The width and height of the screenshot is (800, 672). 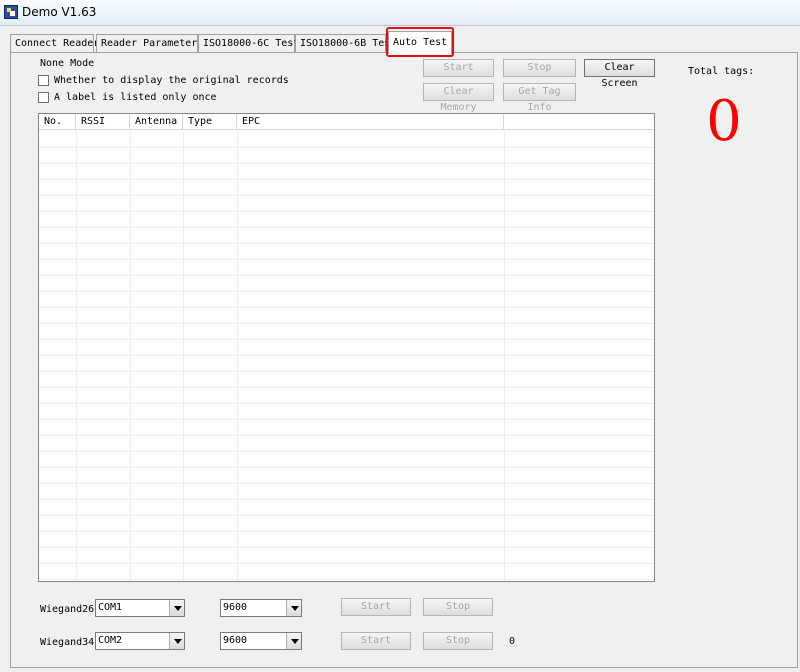 What do you see at coordinates (149, 43) in the screenshot?
I see `tab-reader-parameters: Reader Parameters` at bounding box center [149, 43].